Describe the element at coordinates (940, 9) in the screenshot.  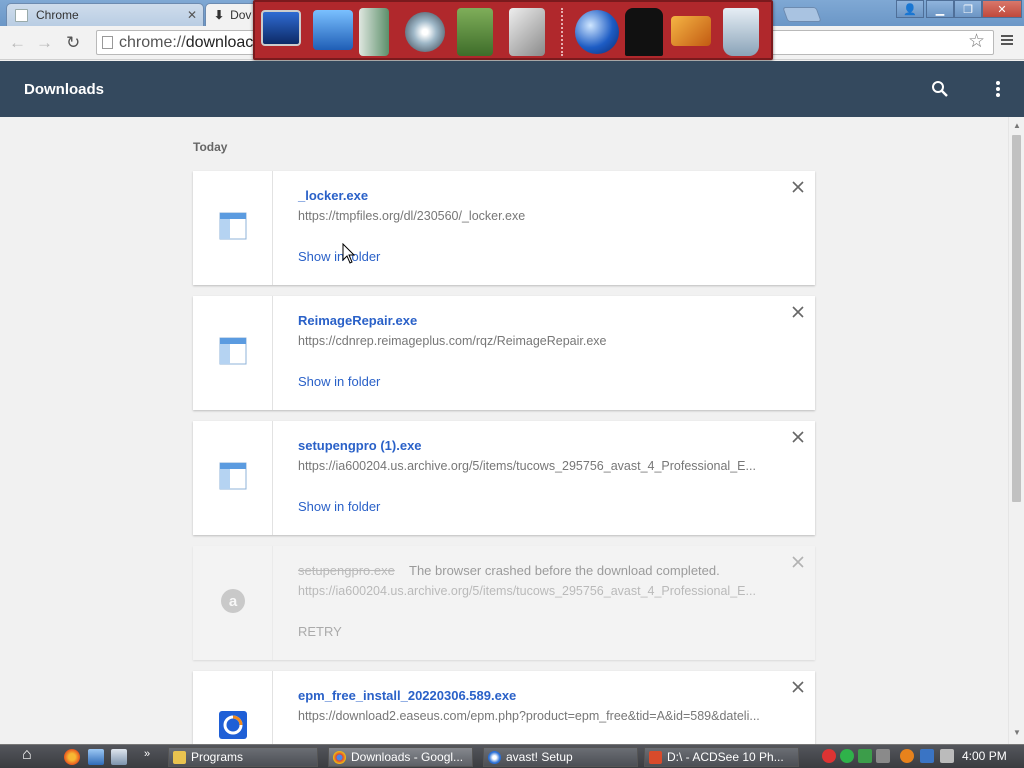
I see `minimize-button: ▁` at that location.